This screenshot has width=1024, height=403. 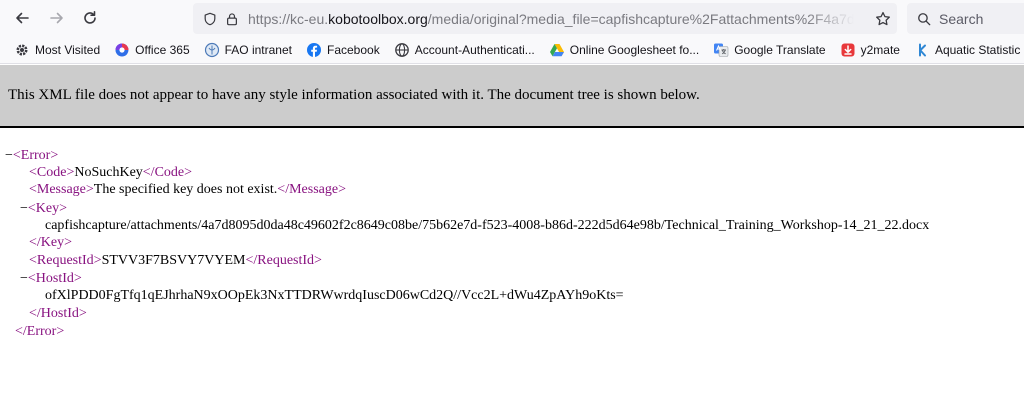 I want to click on google-drive-icon, so click(x=557, y=50).